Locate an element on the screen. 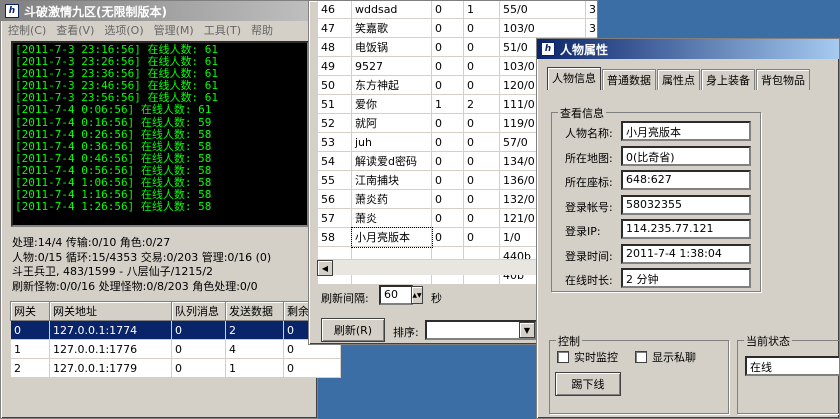 This screenshot has width=840, height=419. log-line: [2011-7-4 0:06:56] 在线人数: 61 is located at coordinates (113, 110).